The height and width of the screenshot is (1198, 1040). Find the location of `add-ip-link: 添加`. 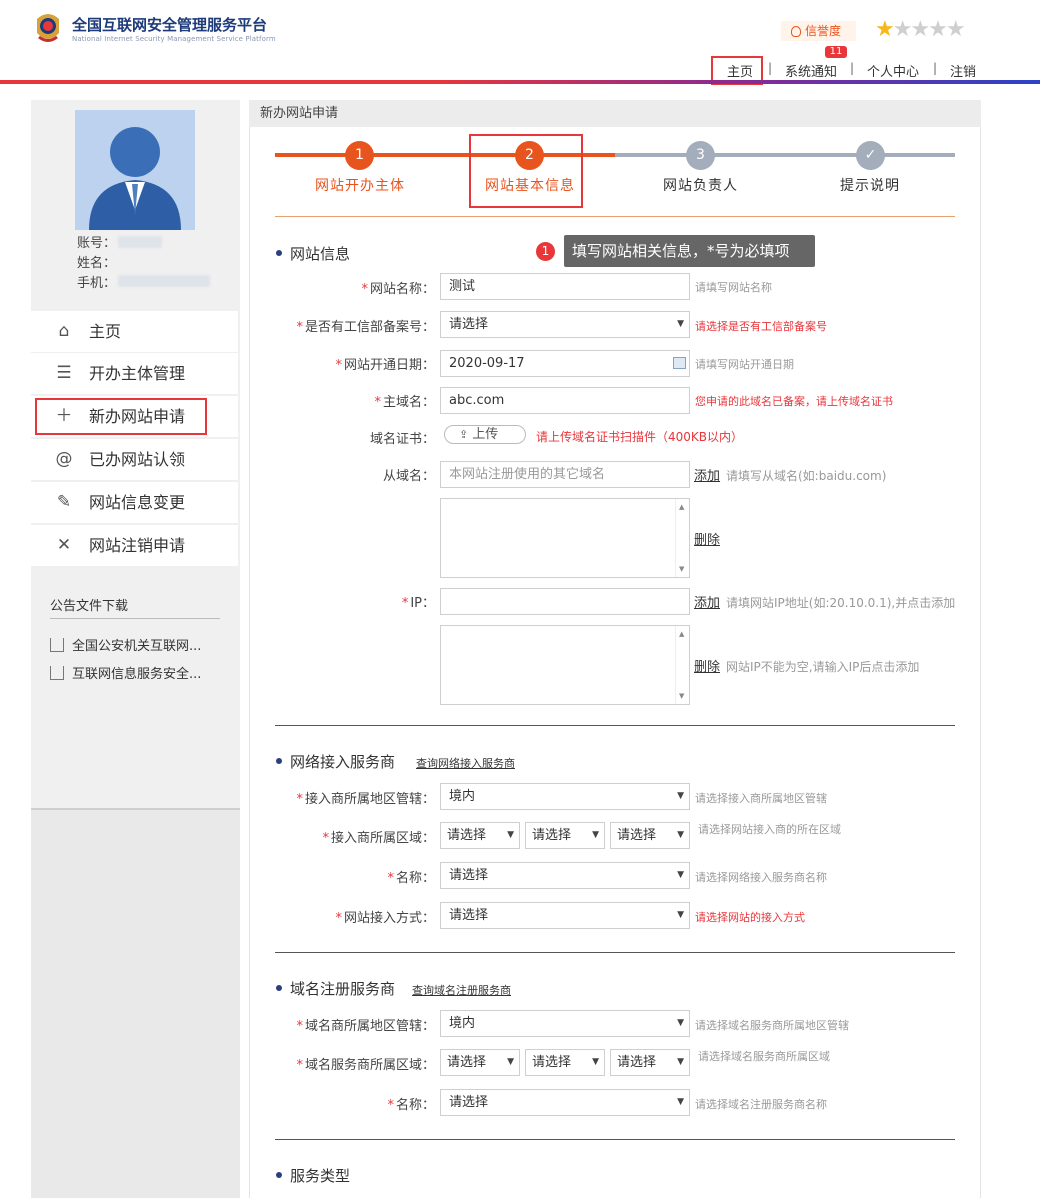

add-ip-link: 添加 is located at coordinates (707, 601).